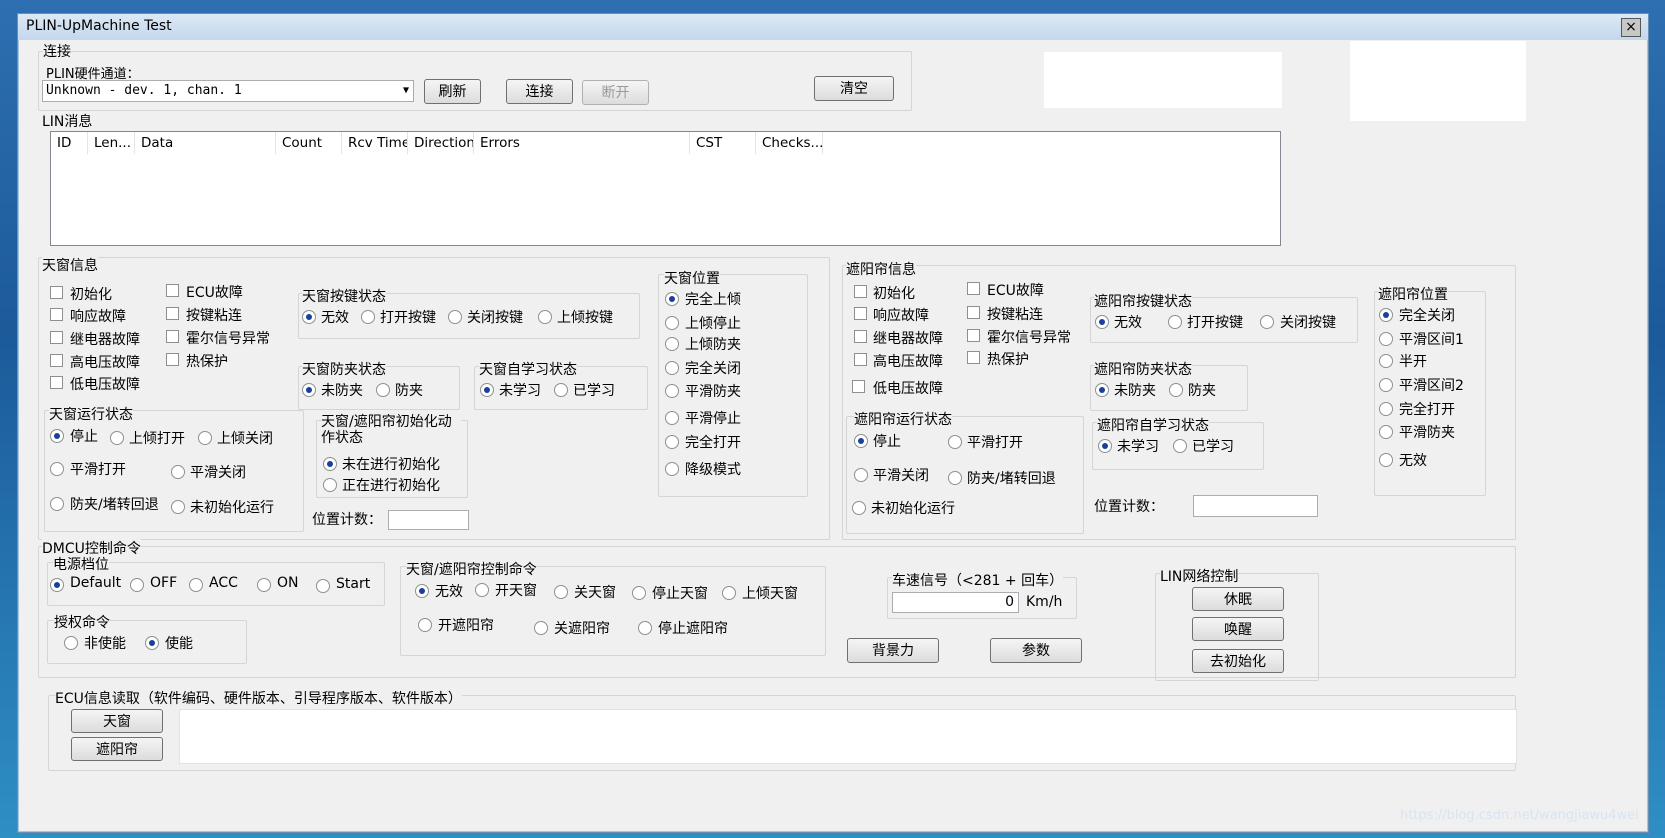 Image resolution: width=1665 pixels, height=838 pixels. What do you see at coordinates (645, 628) in the screenshot?
I see `radio-ctrl-stop-sh` at bounding box center [645, 628].